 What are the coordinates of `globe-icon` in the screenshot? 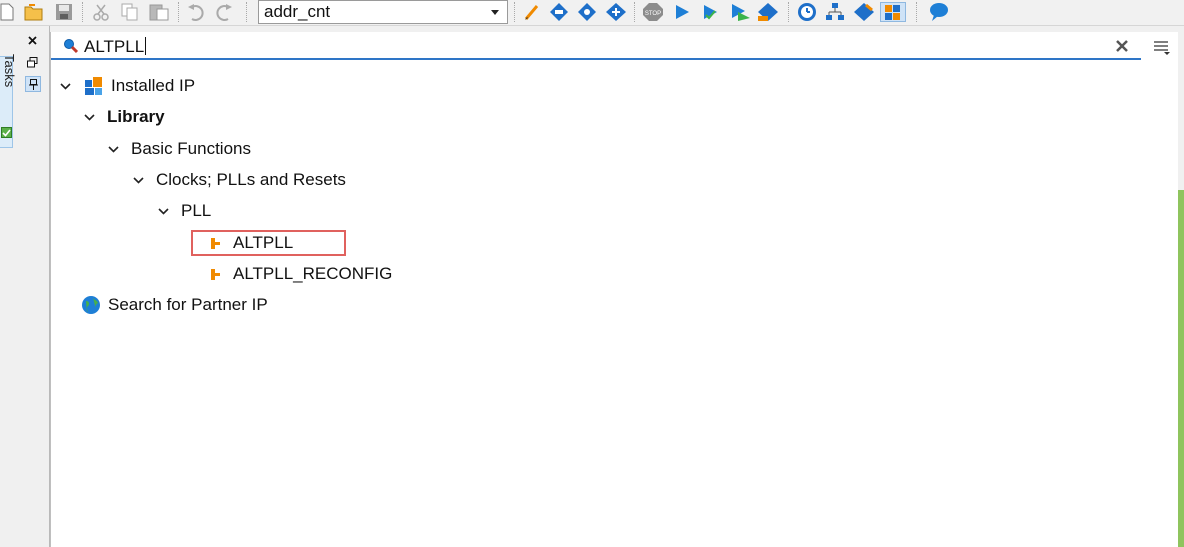 It's located at (91, 305).